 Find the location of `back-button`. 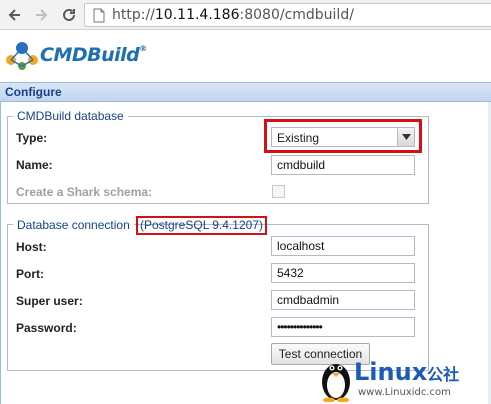

back-button is located at coordinates (15, 15).